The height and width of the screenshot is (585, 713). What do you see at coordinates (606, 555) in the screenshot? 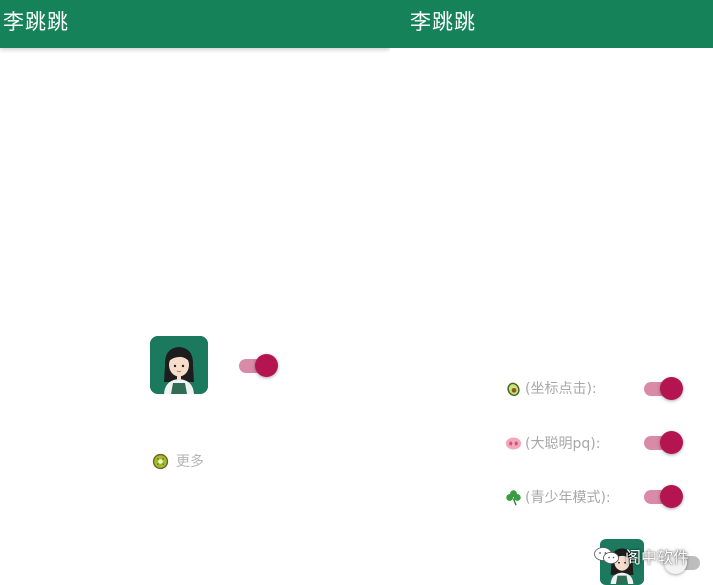
I see `wechat-icon` at bounding box center [606, 555].